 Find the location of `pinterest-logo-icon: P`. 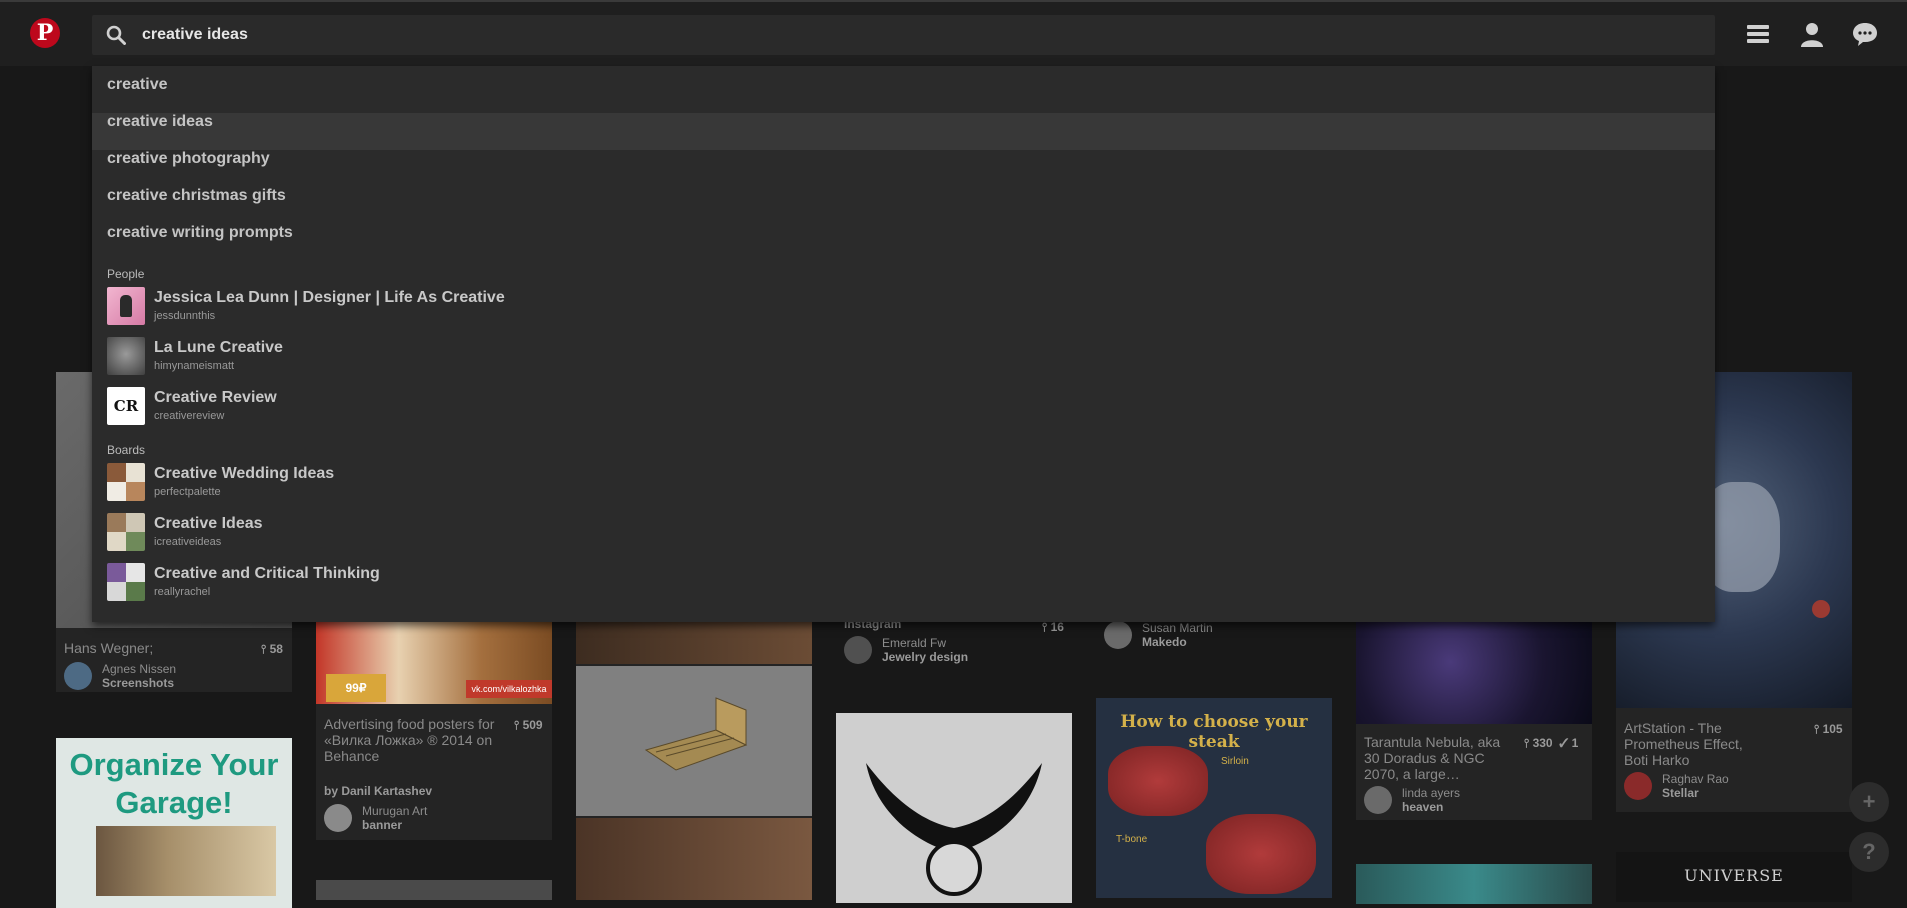

pinterest-logo-icon: P is located at coordinates (45, 33).